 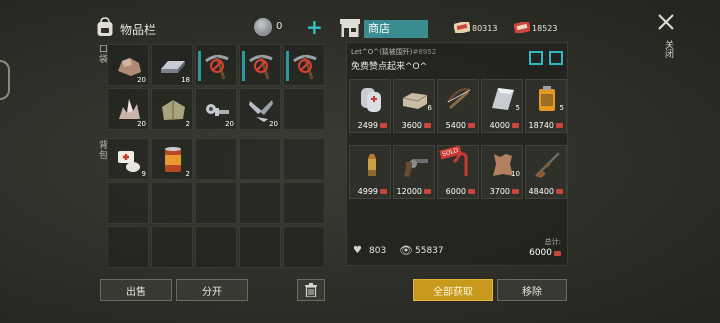 What do you see at coordinates (370, 172) in the screenshot?
I see `shop-item: 4999` at bounding box center [370, 172].